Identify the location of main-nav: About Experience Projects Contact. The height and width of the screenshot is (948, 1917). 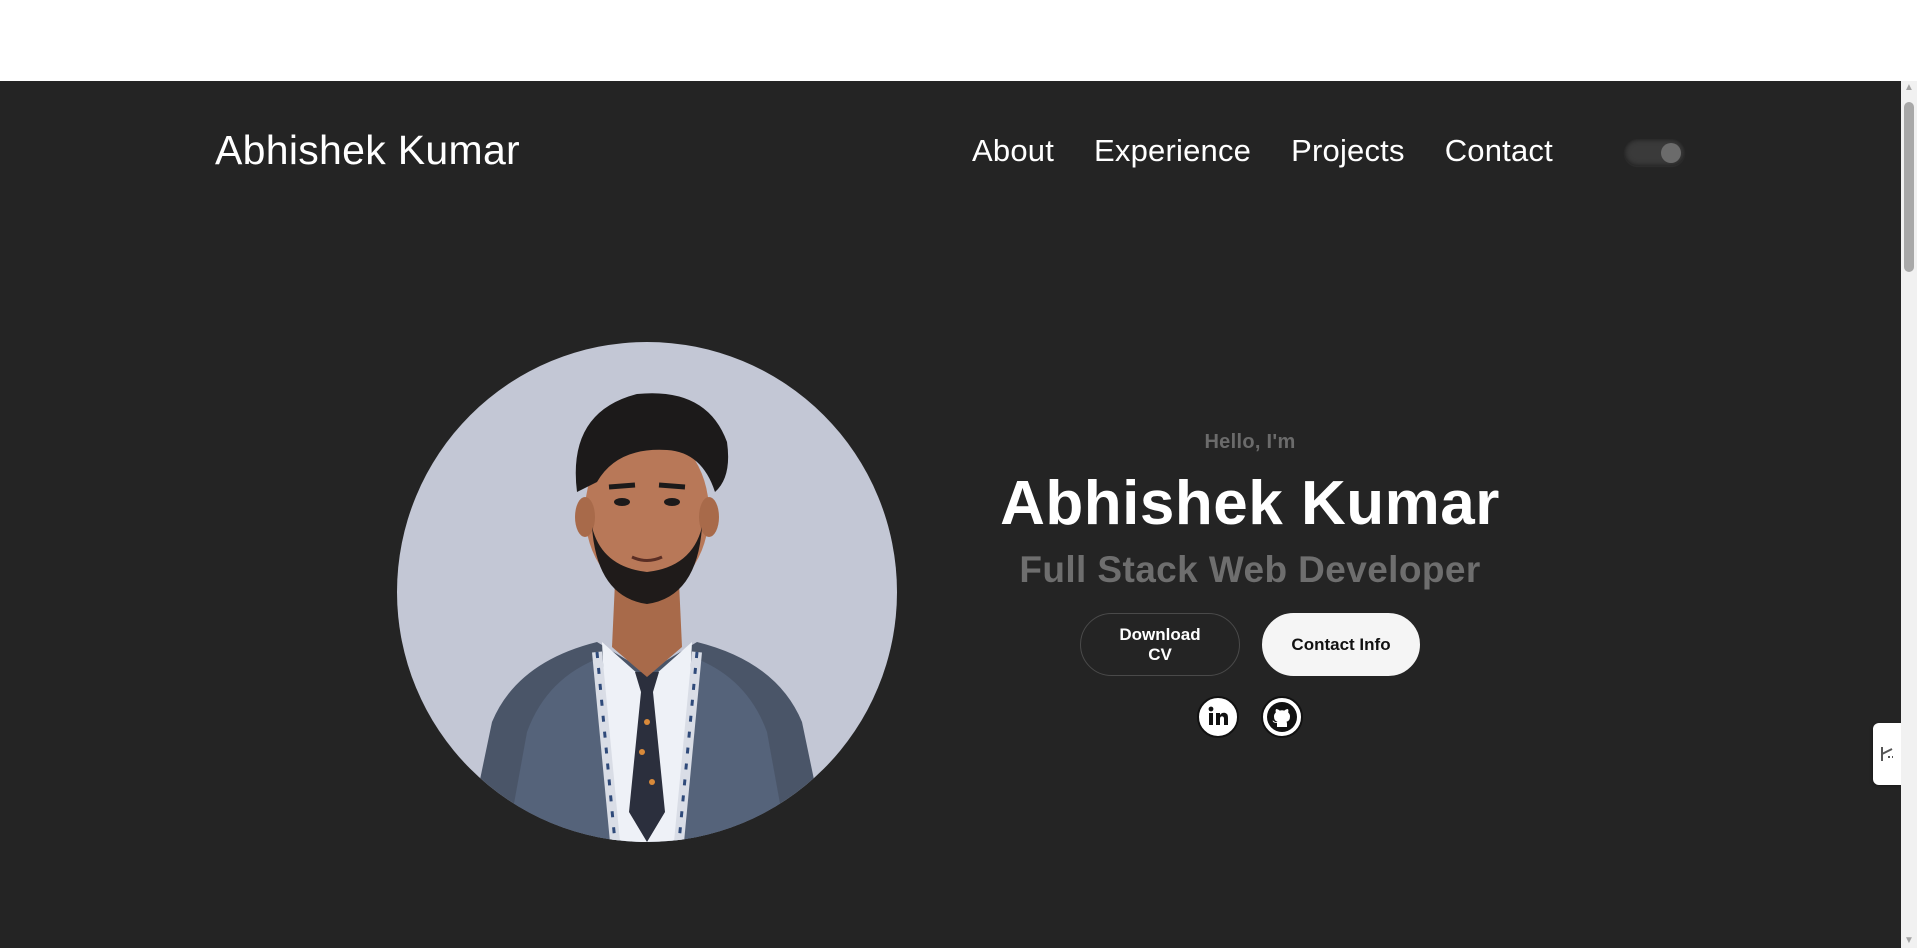
(1282, 151).